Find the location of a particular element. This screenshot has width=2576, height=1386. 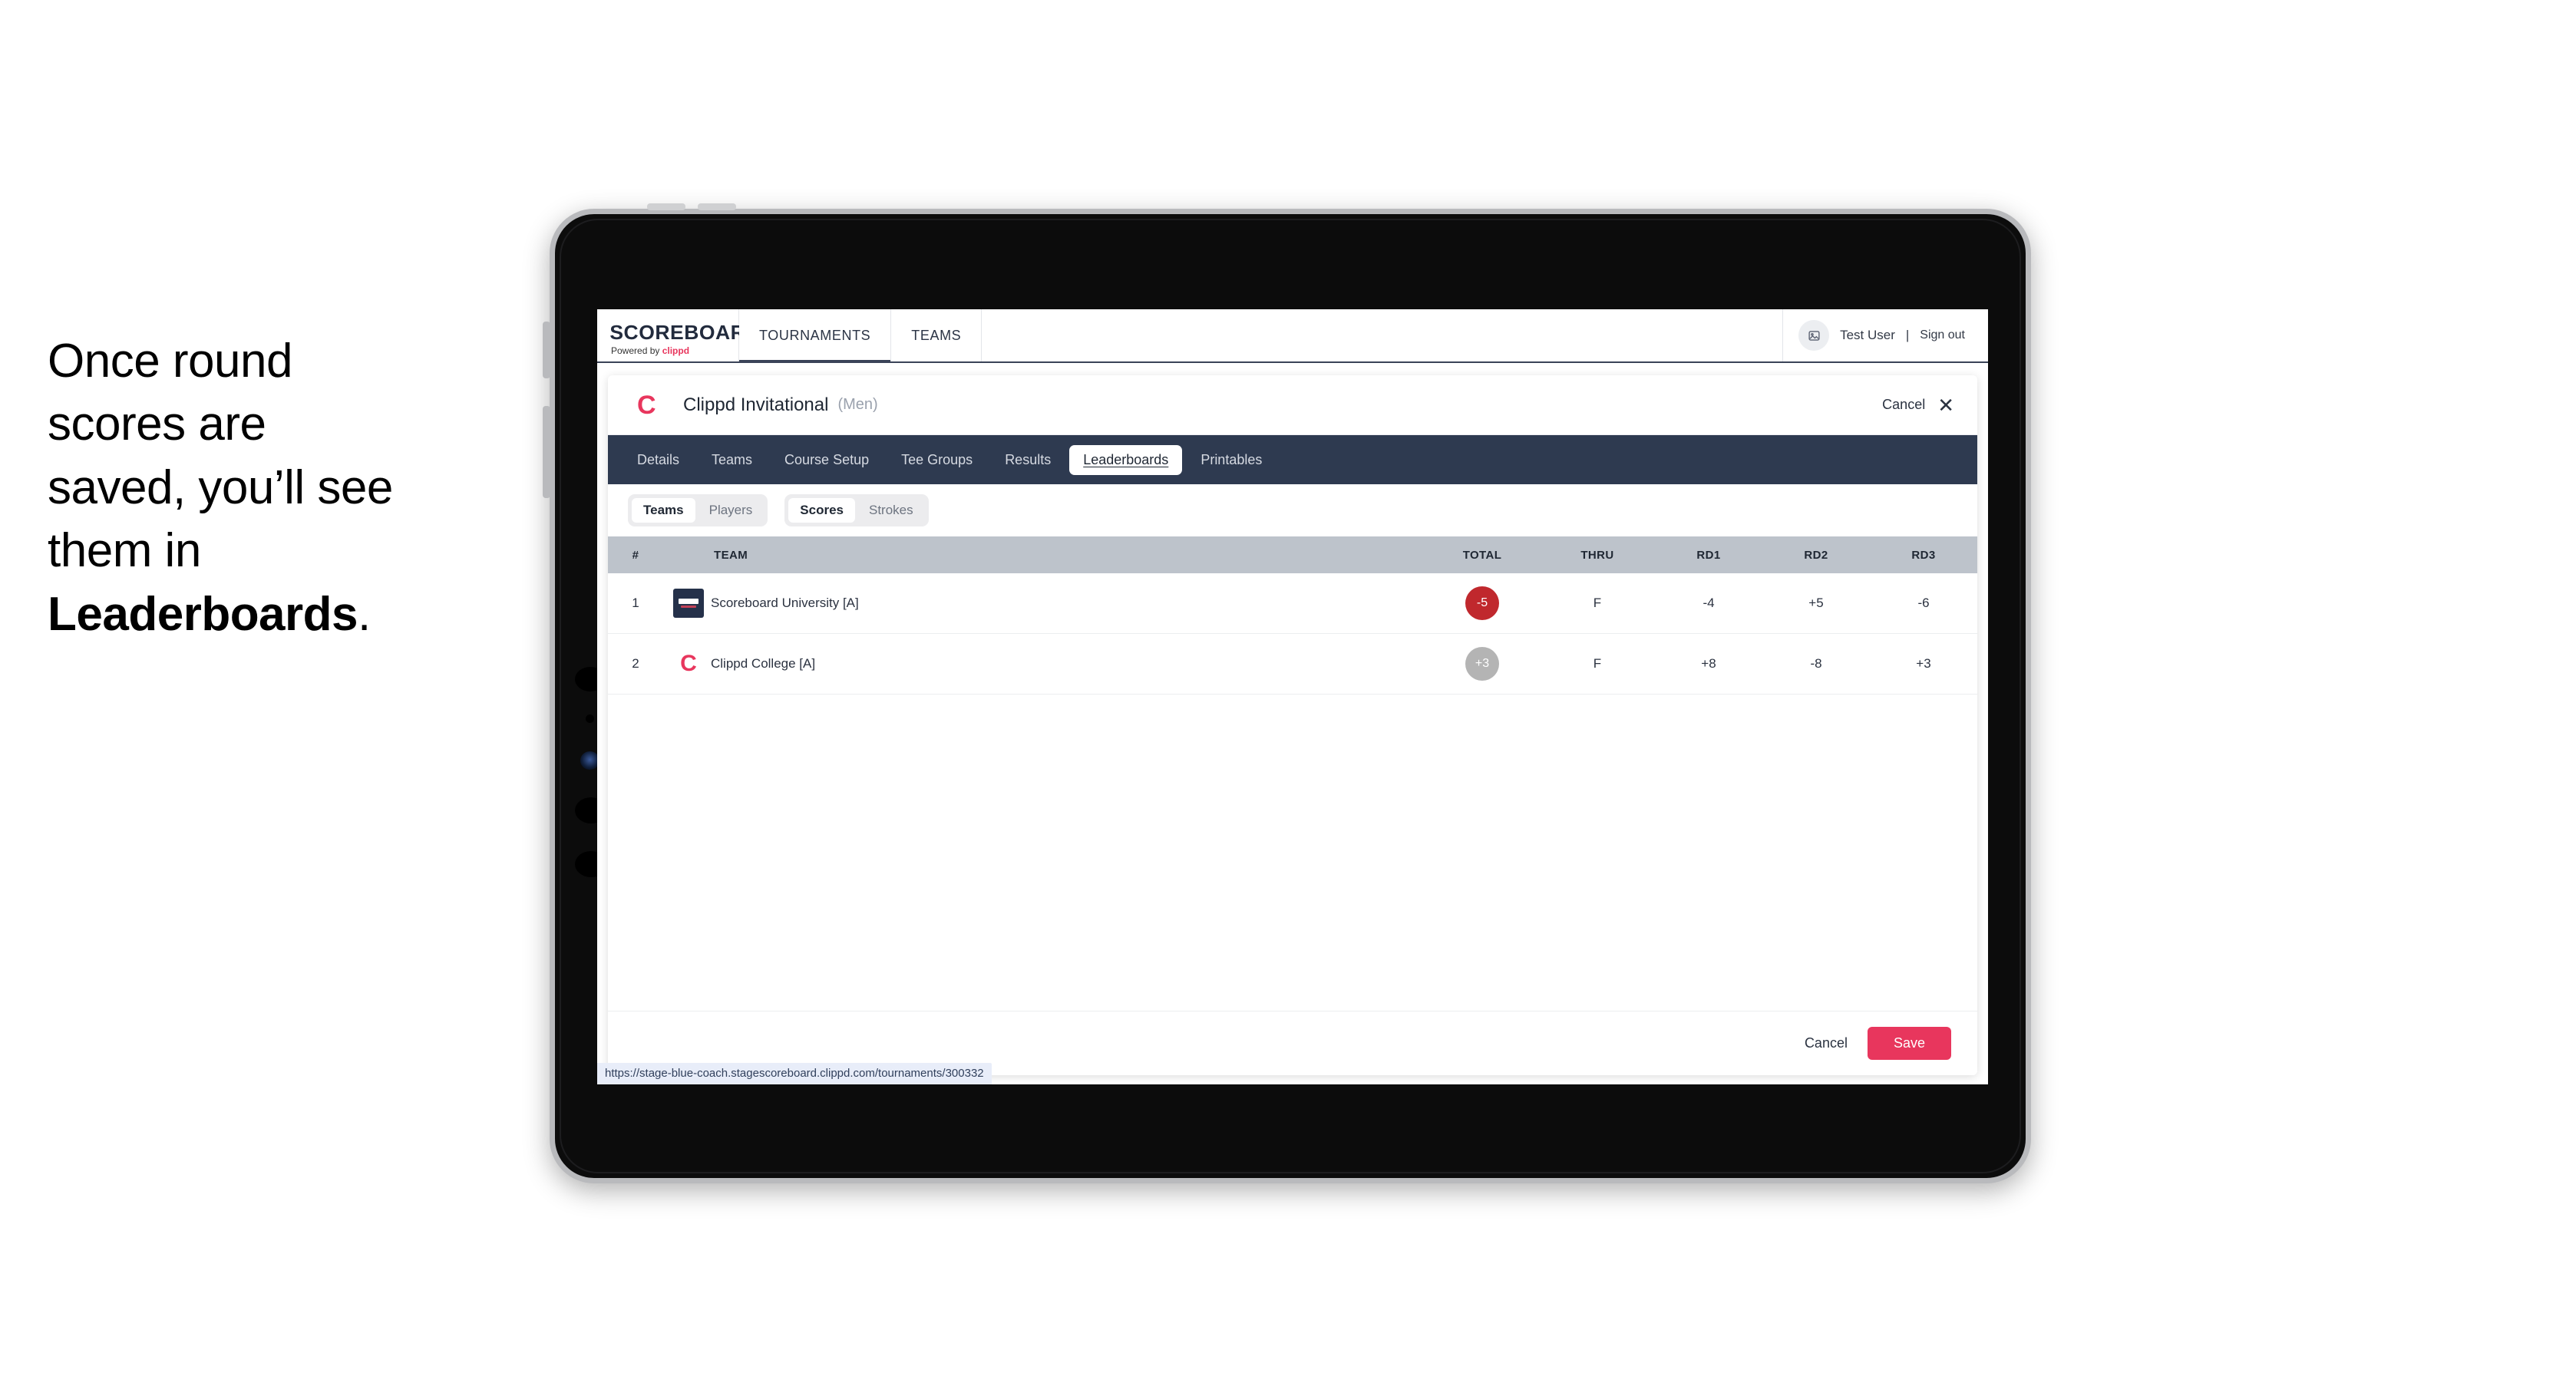

clippd-brand-text: clippd is located at coordinates (676, 350).